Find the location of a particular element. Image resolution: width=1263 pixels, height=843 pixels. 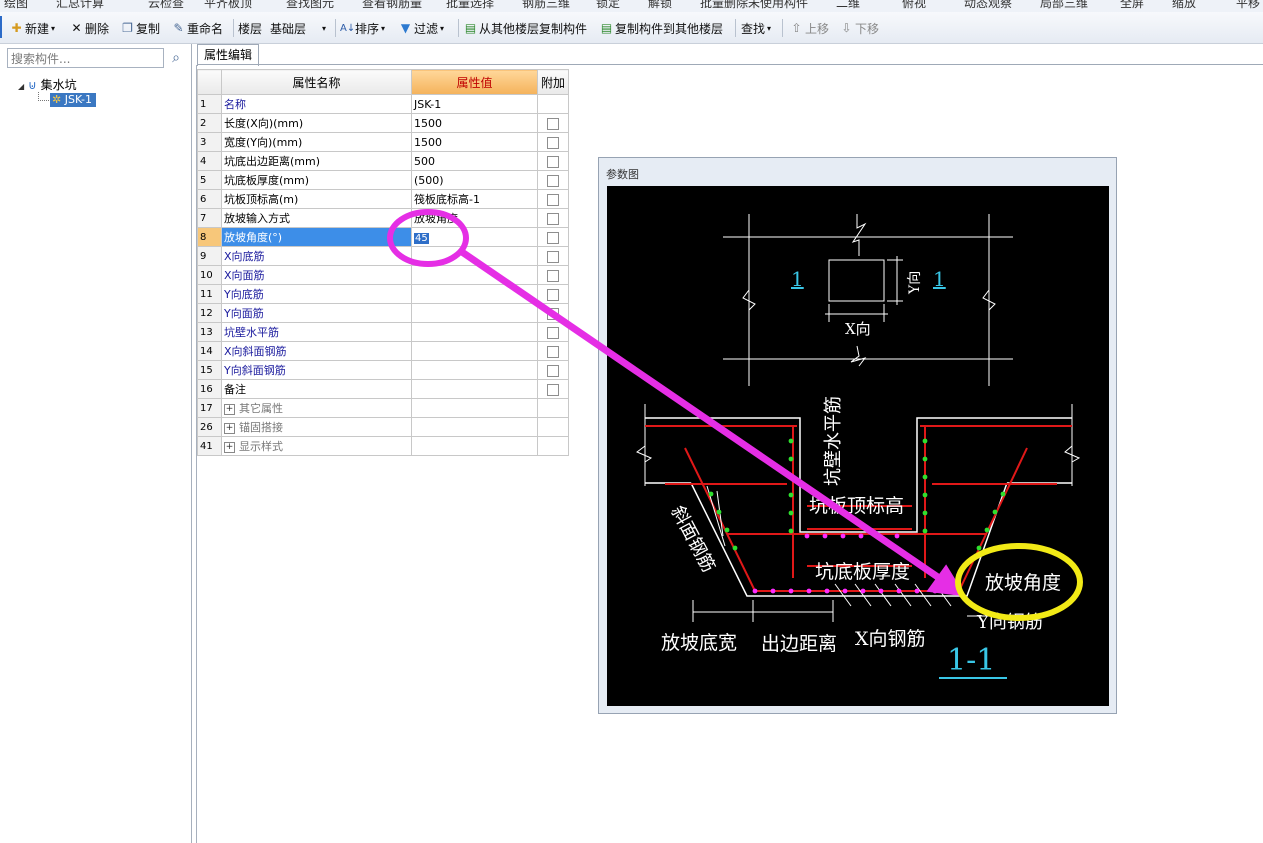

top-item: 查看钢筋量 is located at coordinates (392, 5).